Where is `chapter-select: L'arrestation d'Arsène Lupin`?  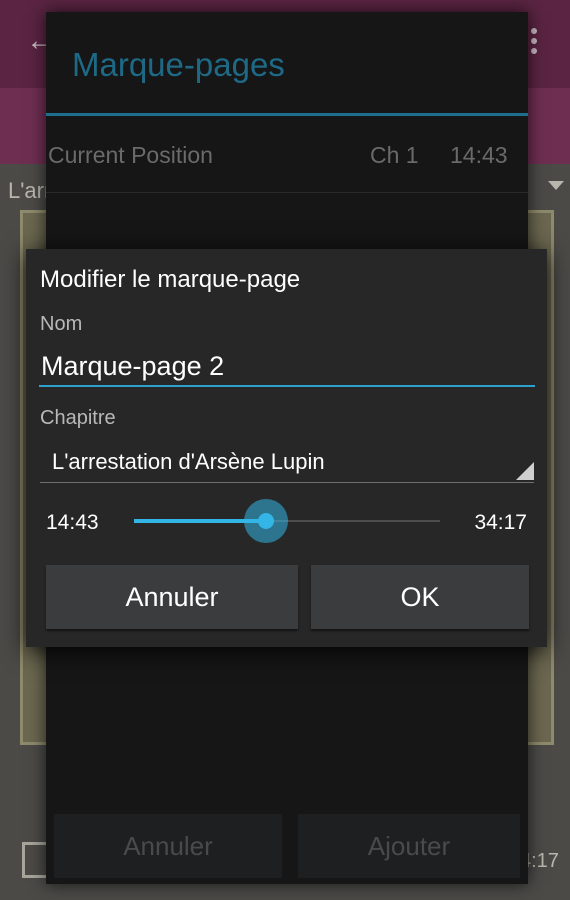
chapter-select: L'arrestation d'Arsène Lupin is located at coordinates (287, 463).